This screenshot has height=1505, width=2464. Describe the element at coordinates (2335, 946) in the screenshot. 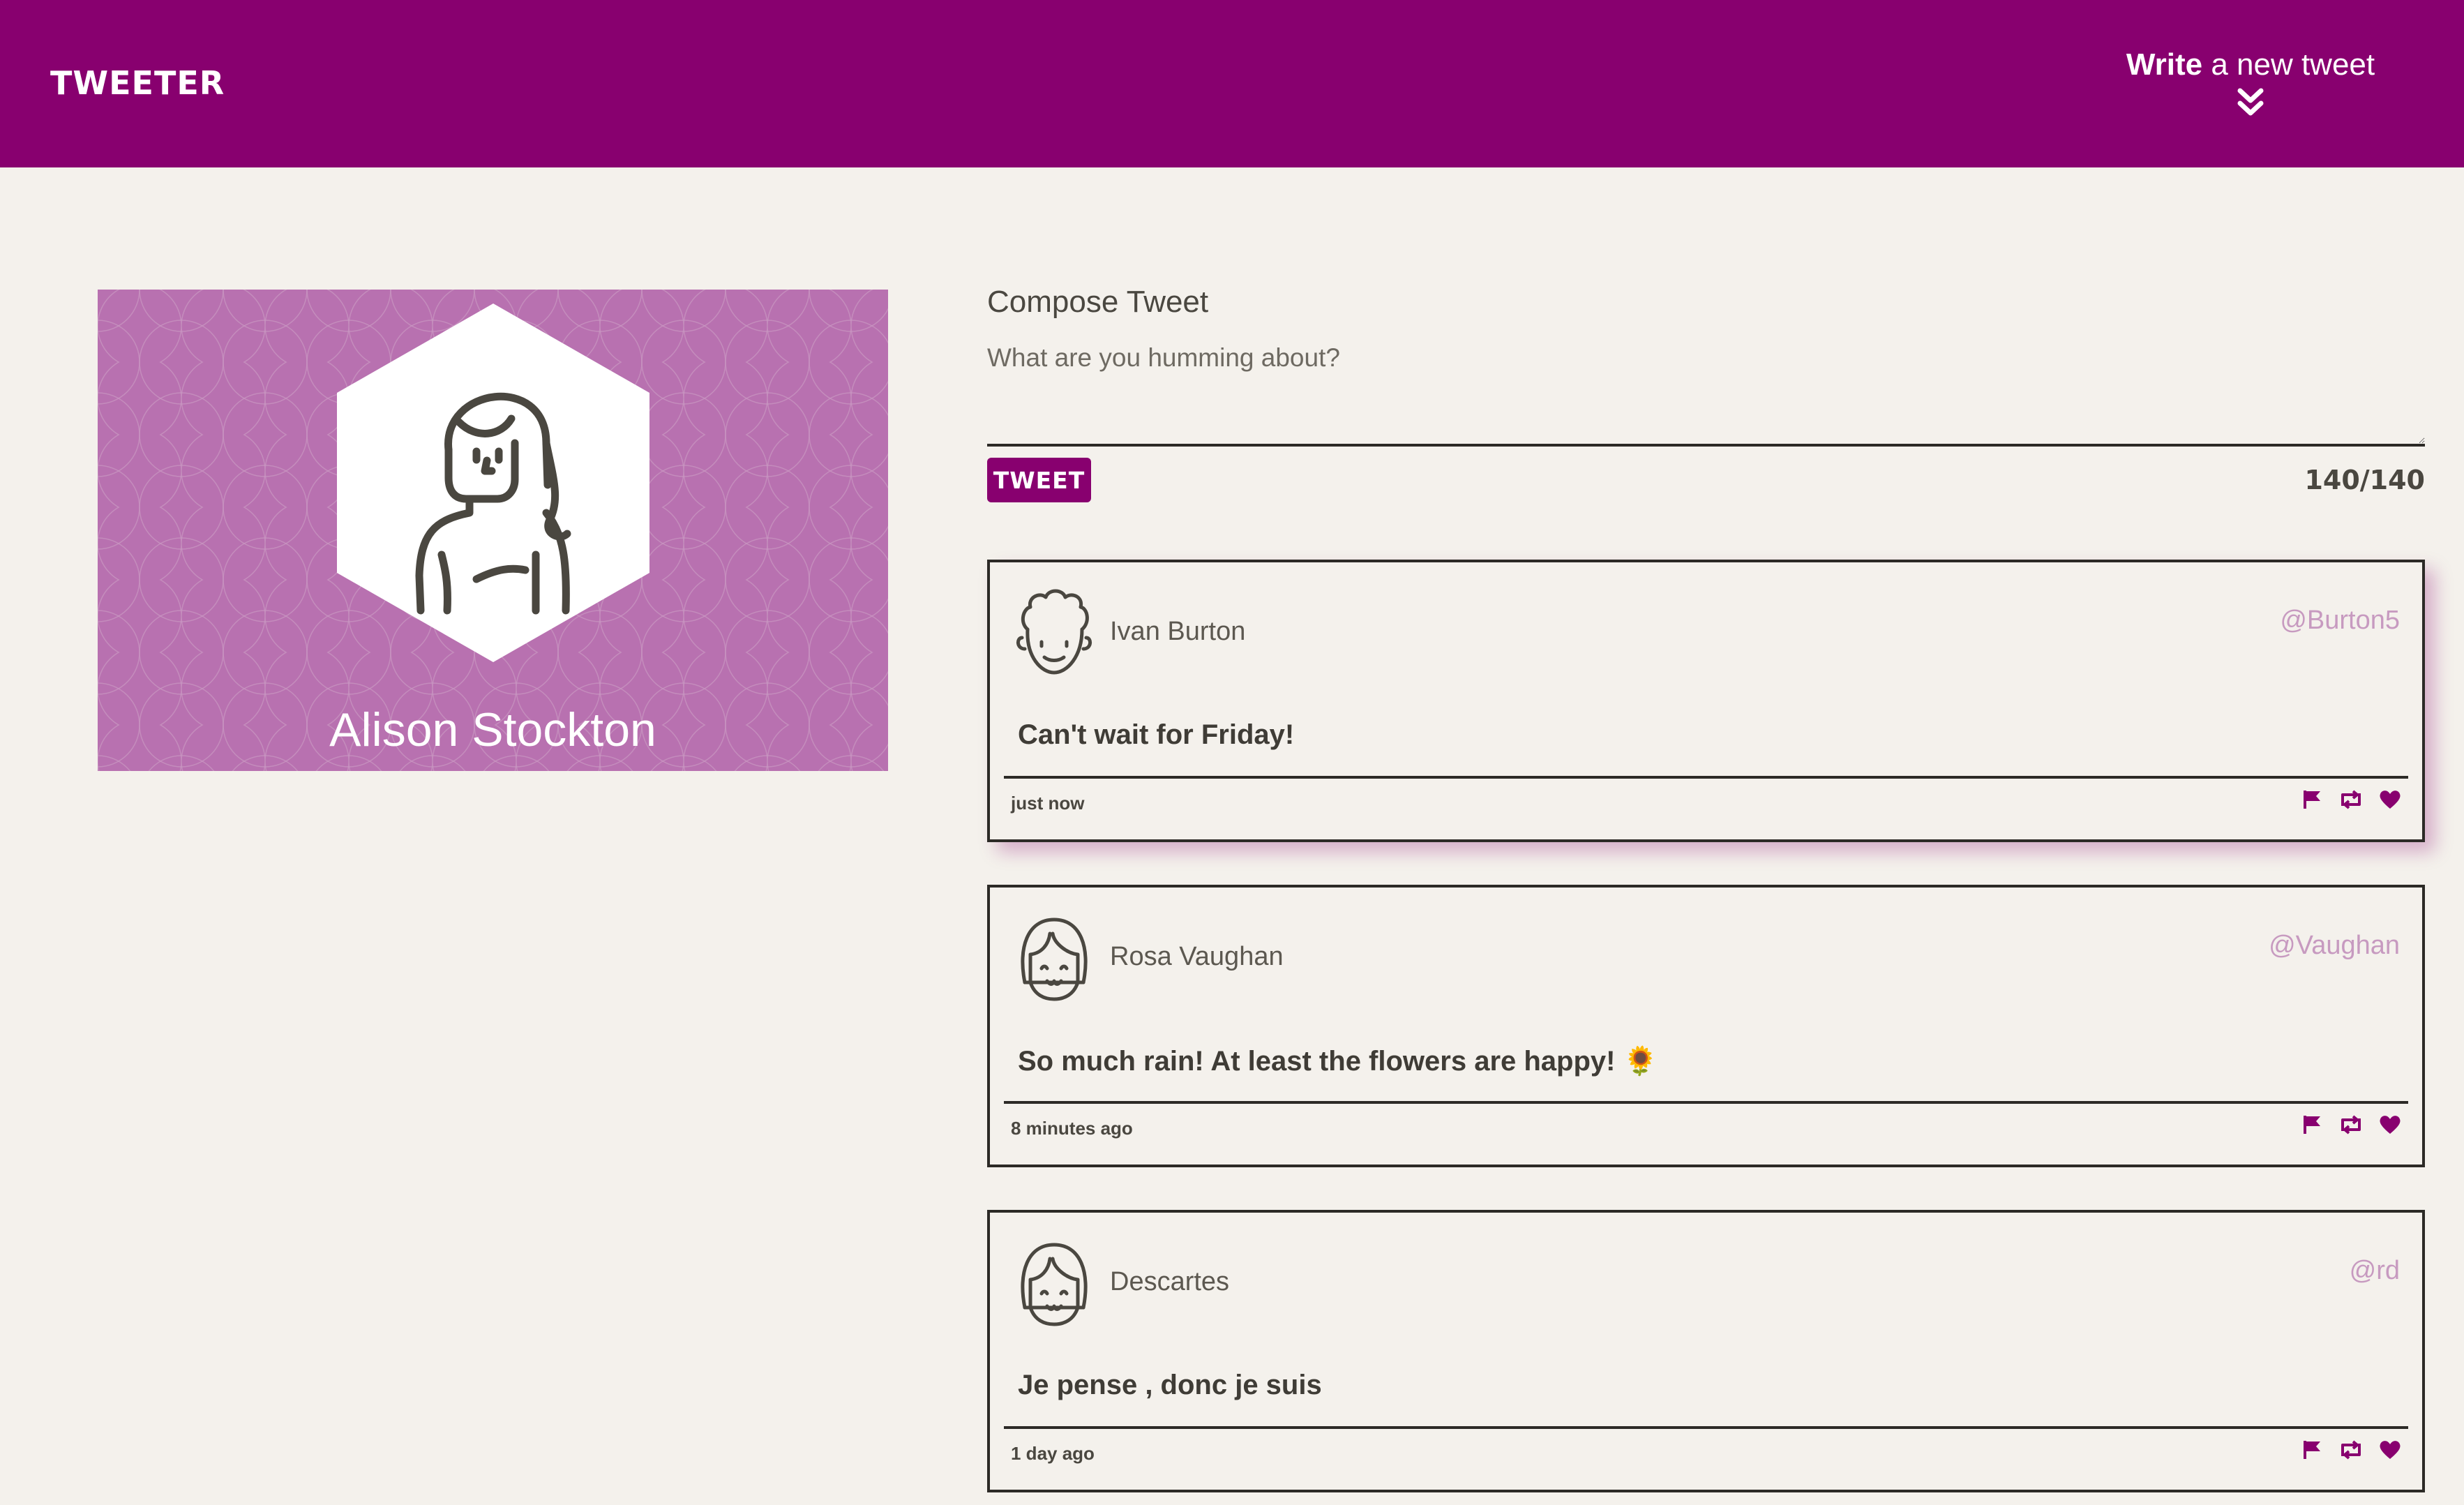

I see `tweet-author-handle: @Vaughan` at that location.